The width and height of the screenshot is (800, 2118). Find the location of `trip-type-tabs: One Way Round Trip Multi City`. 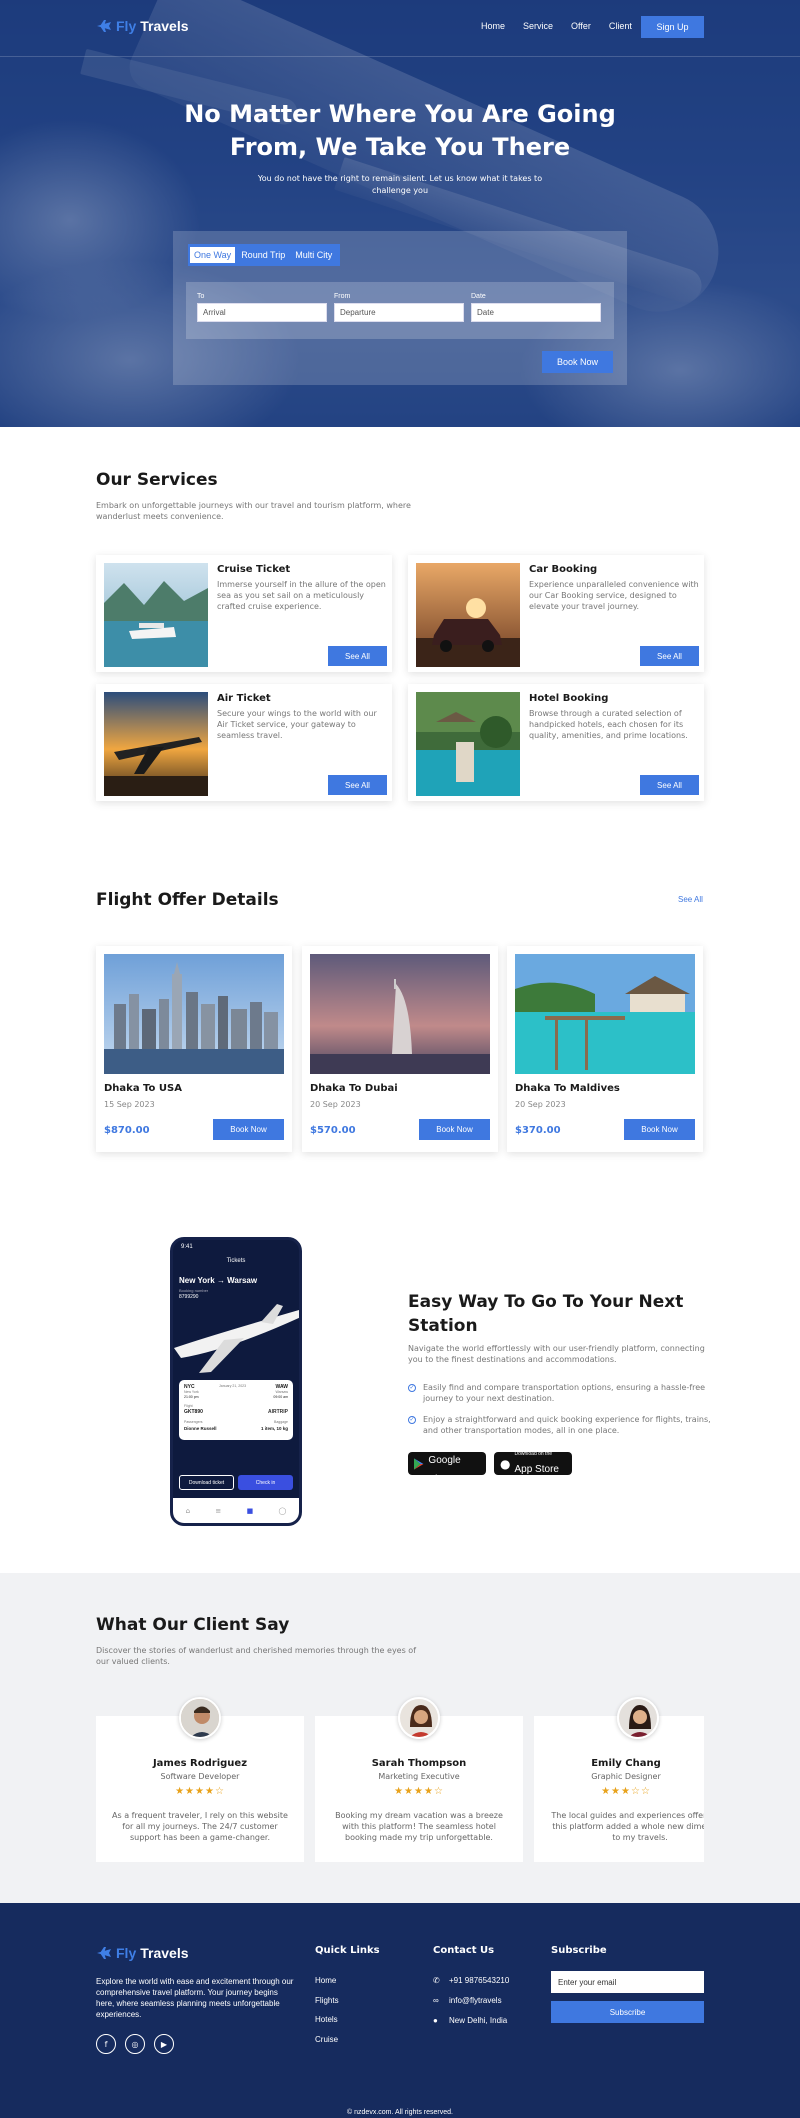

trip-type-tabs: One Way Round Trip Multi City is located at coordinates (264, 255).